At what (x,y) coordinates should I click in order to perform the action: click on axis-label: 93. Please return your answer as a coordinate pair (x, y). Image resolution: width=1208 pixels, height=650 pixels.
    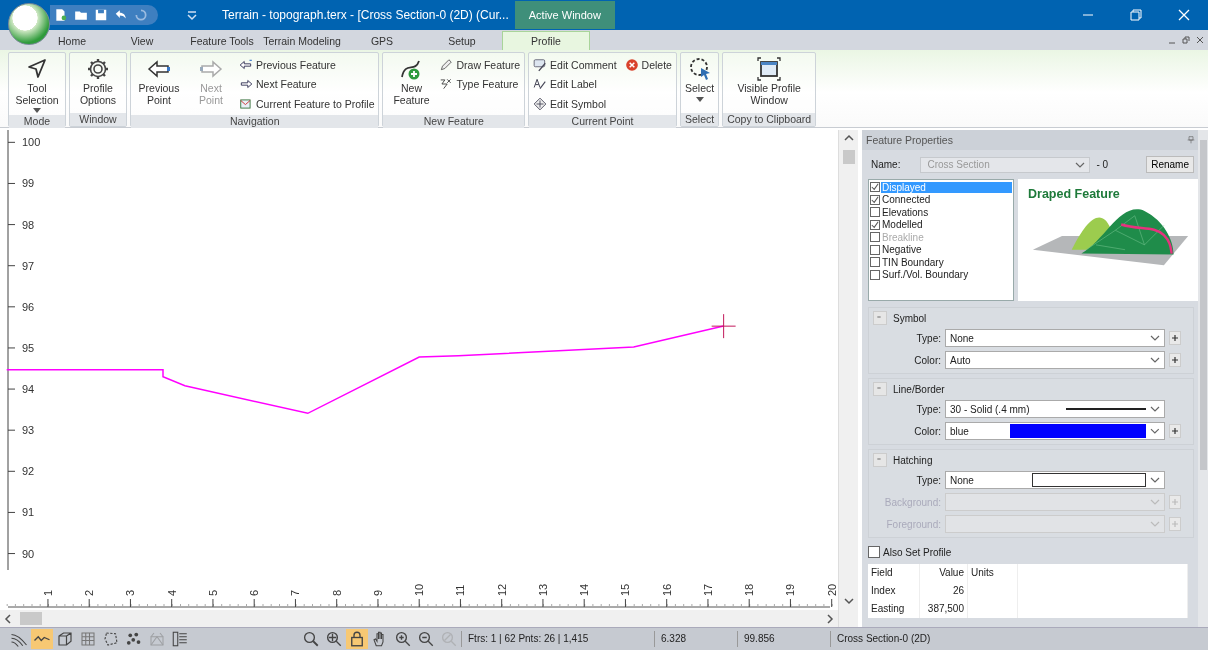
    Looking at the image, I should click on (28, 430).